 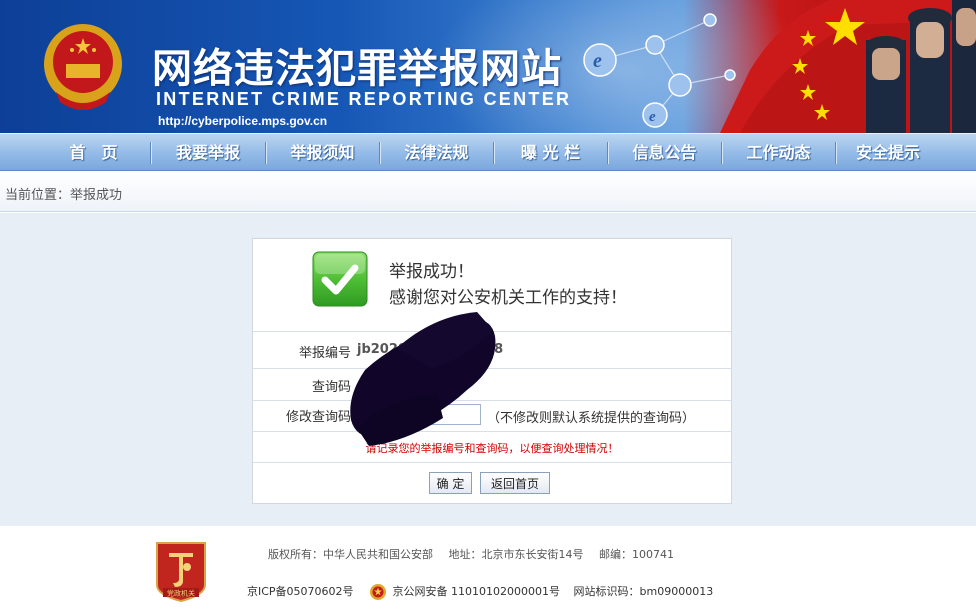 What do you see at coordinates (636, 554) in the screenshot?
I see `postcode-text: 邮编：100741` at bounding box center [636, 554].